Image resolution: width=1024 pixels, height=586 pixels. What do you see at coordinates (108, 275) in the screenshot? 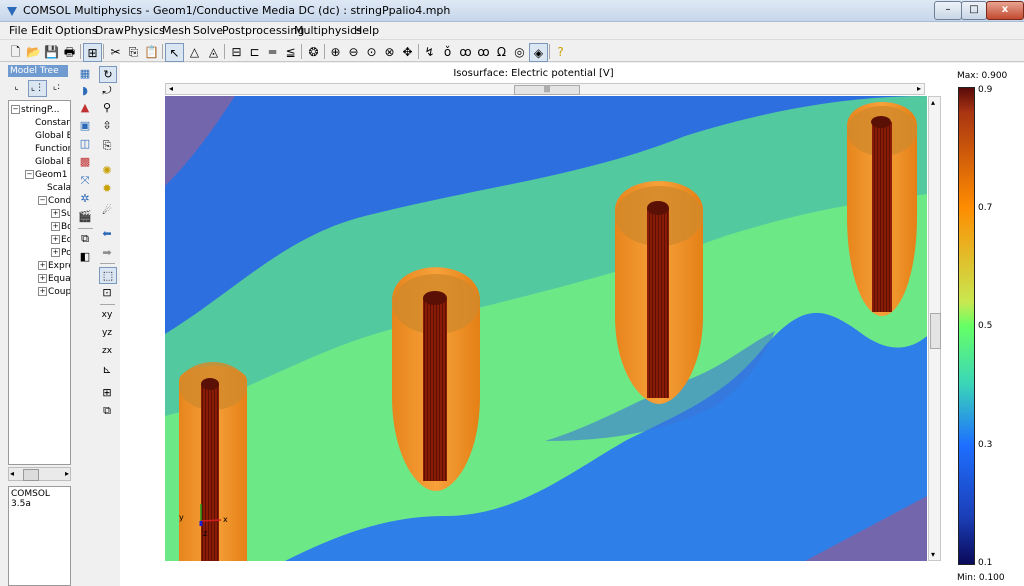
I see `box-view-icon: ⬚` at bounding box center [108, 275].